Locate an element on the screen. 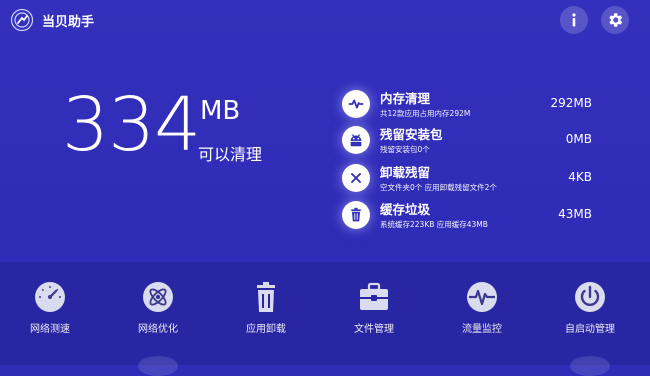 The width and height of the screenshot is (650, 376). tool-network-optimize: 网络优化 is located at coordinates (158, 310).